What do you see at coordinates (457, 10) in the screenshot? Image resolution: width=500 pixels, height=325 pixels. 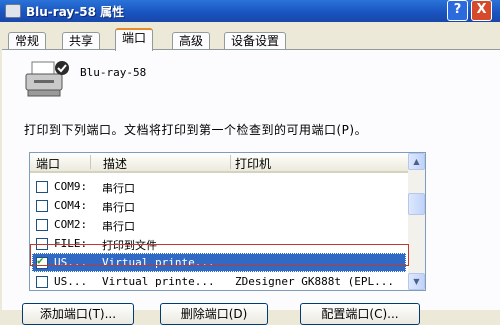 I see `help-button: ?` at bounding box center [457, 10].